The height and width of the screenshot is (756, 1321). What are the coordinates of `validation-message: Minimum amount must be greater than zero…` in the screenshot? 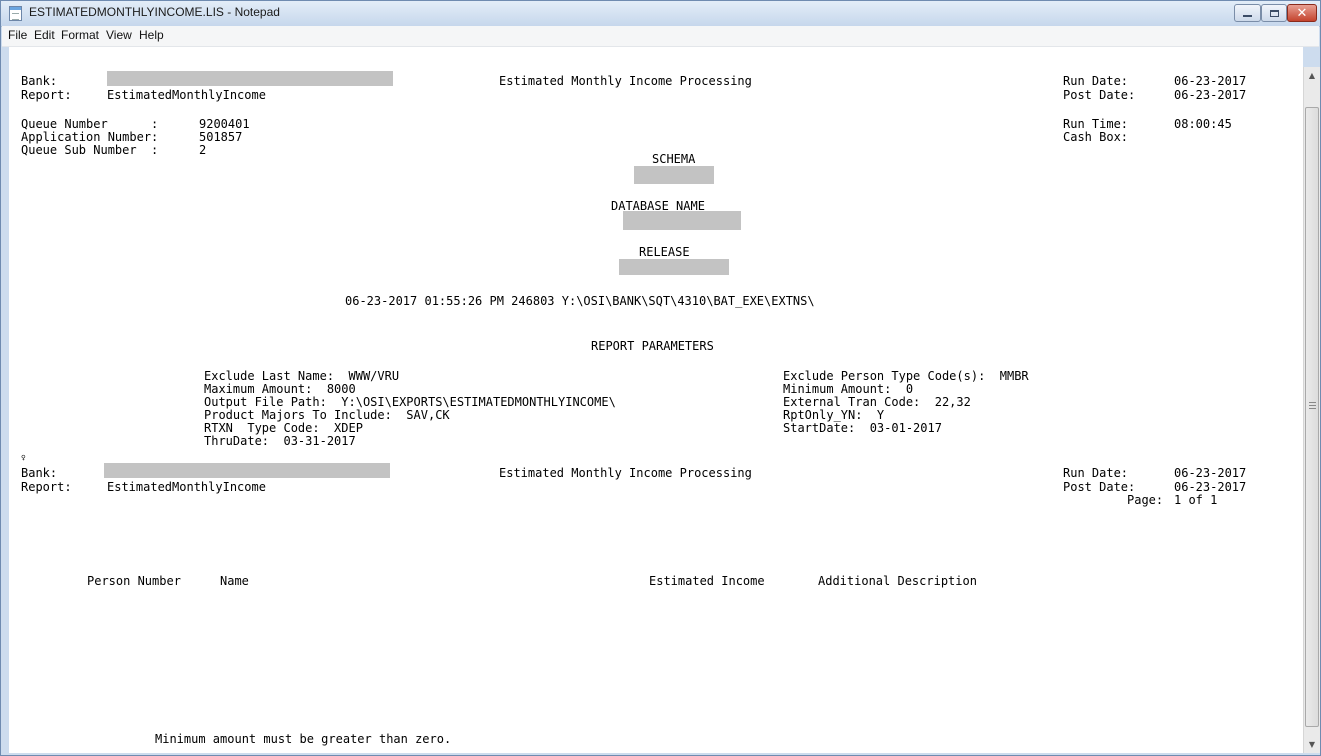 It's located at (303, 739).